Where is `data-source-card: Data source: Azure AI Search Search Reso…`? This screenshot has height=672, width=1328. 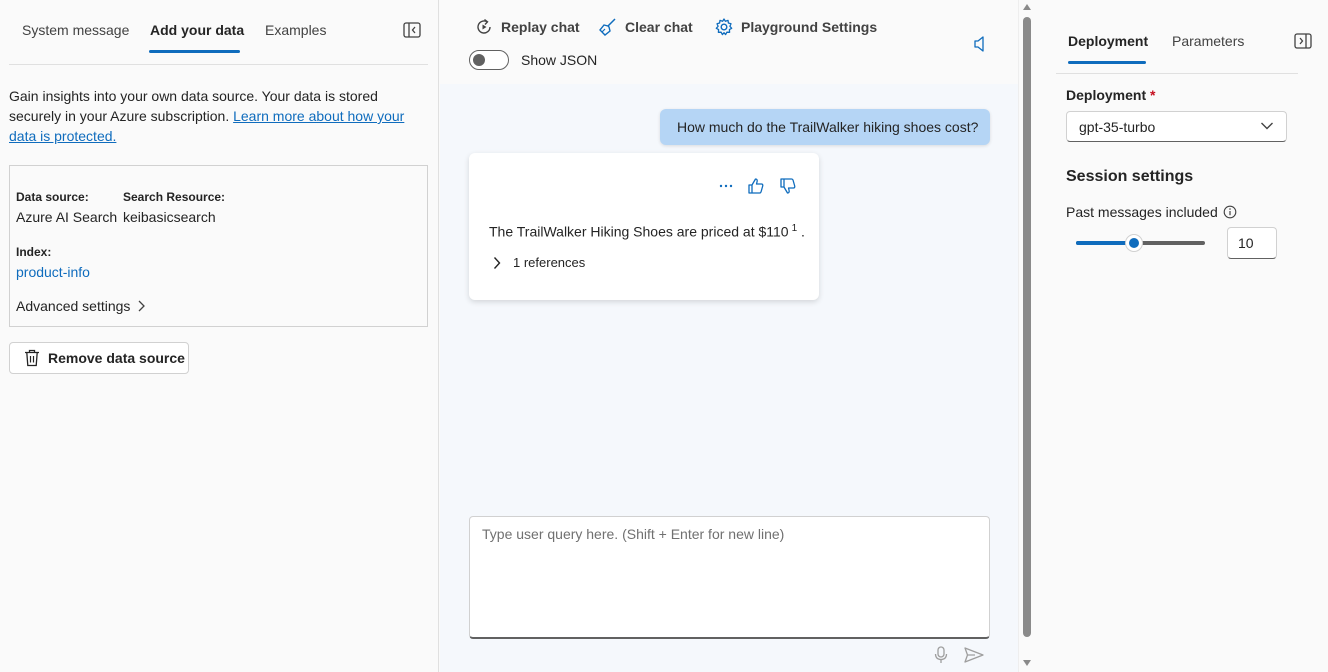 data-source-card: Data source: Azure AI Search Search Reso… is located at coordinates (218, 246).